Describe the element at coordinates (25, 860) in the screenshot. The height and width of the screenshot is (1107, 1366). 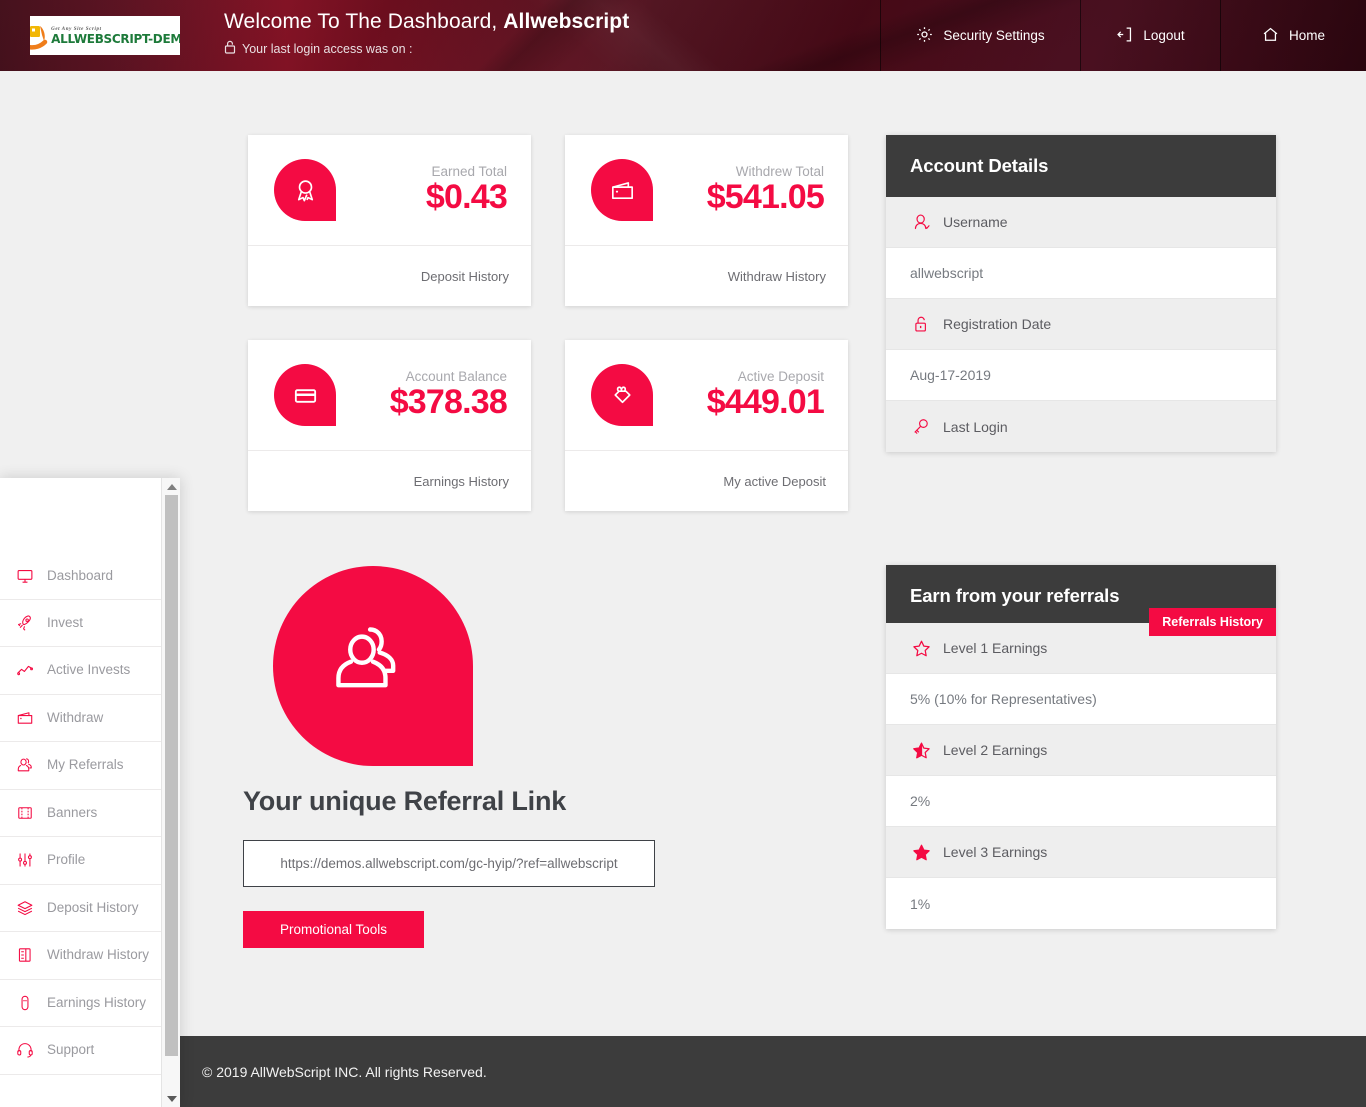
I see `sliders-icon` at that location.